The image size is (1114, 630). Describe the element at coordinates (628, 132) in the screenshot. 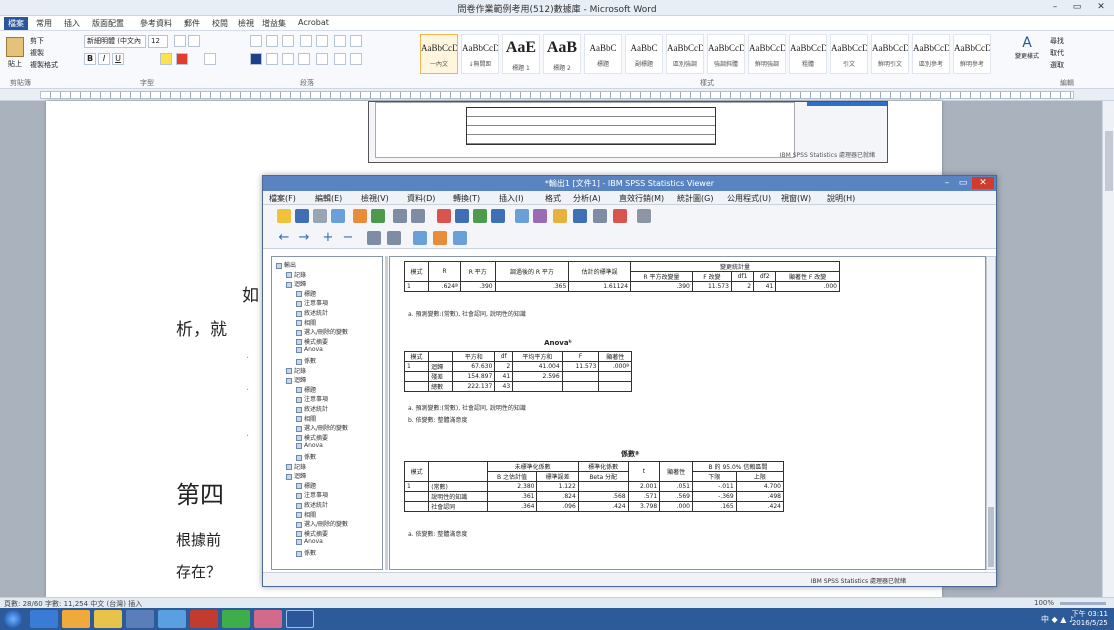

I see `embedded-screenshot: IBM SPSS Statistics 處理器已就緒` at that location.